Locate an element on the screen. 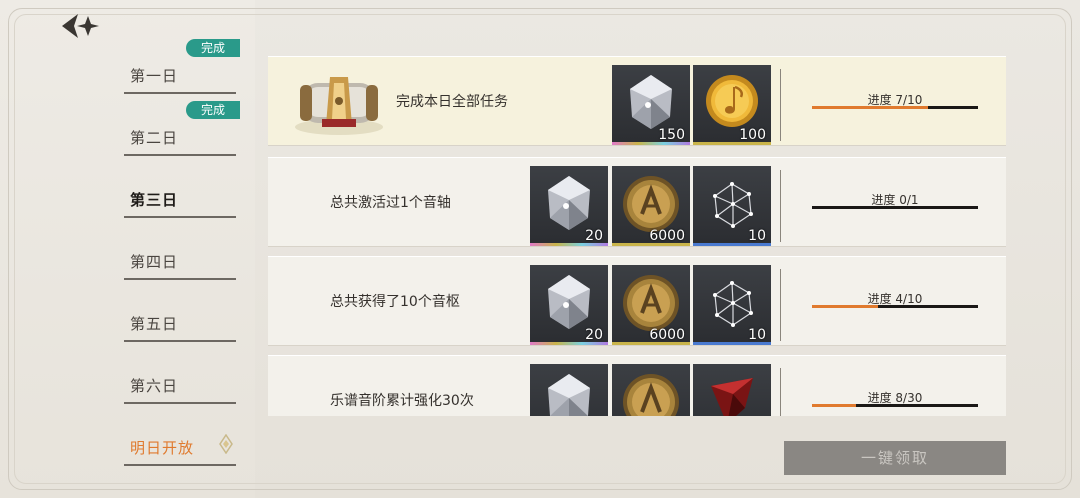 The height and width of the screenshot is (498, 1080). day-tab-1: 第一日 is located at coordinates (180, 85).